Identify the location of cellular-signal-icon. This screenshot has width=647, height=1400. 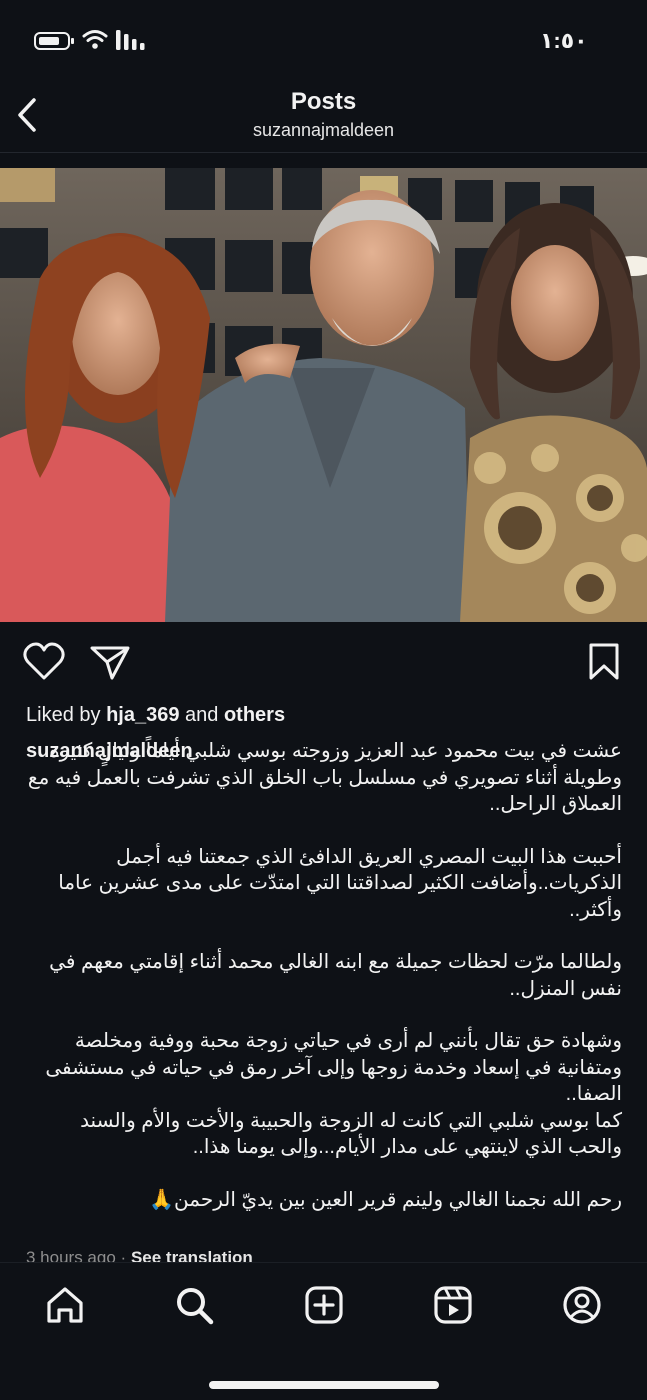
(130, 40).